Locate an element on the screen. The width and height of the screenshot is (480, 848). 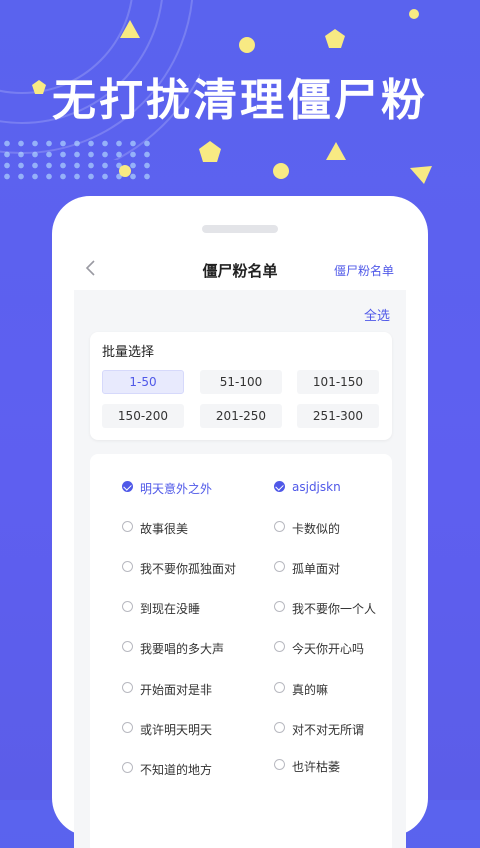
range-chip: 150-200 is located at coordinates (143, 416).